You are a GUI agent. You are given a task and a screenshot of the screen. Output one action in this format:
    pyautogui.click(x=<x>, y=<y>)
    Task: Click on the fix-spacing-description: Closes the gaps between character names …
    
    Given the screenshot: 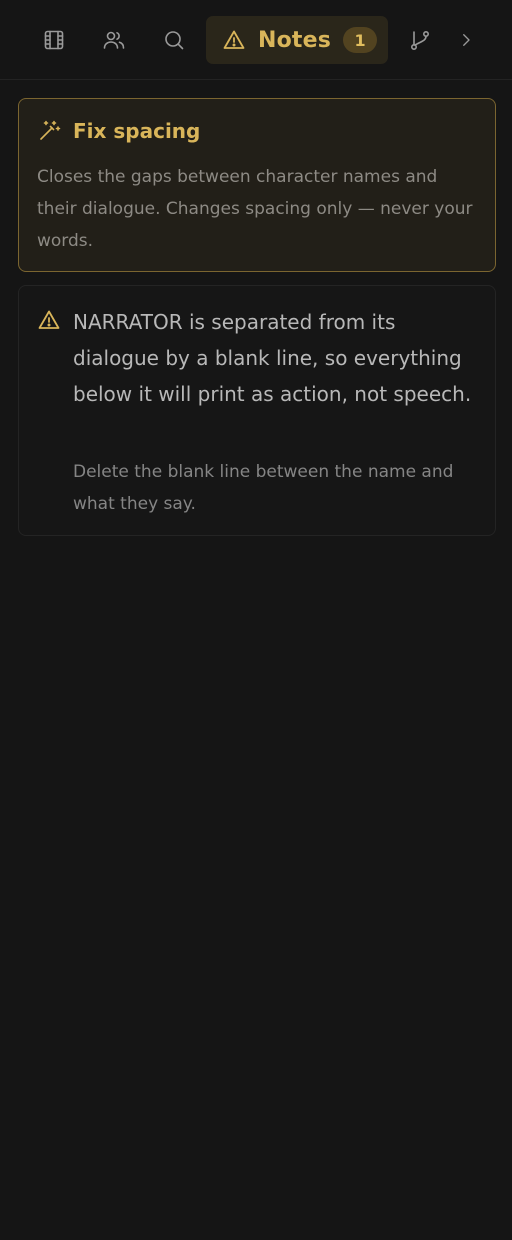 What is the action you would take?
    pyautogui.click(x=255, y=209)
    